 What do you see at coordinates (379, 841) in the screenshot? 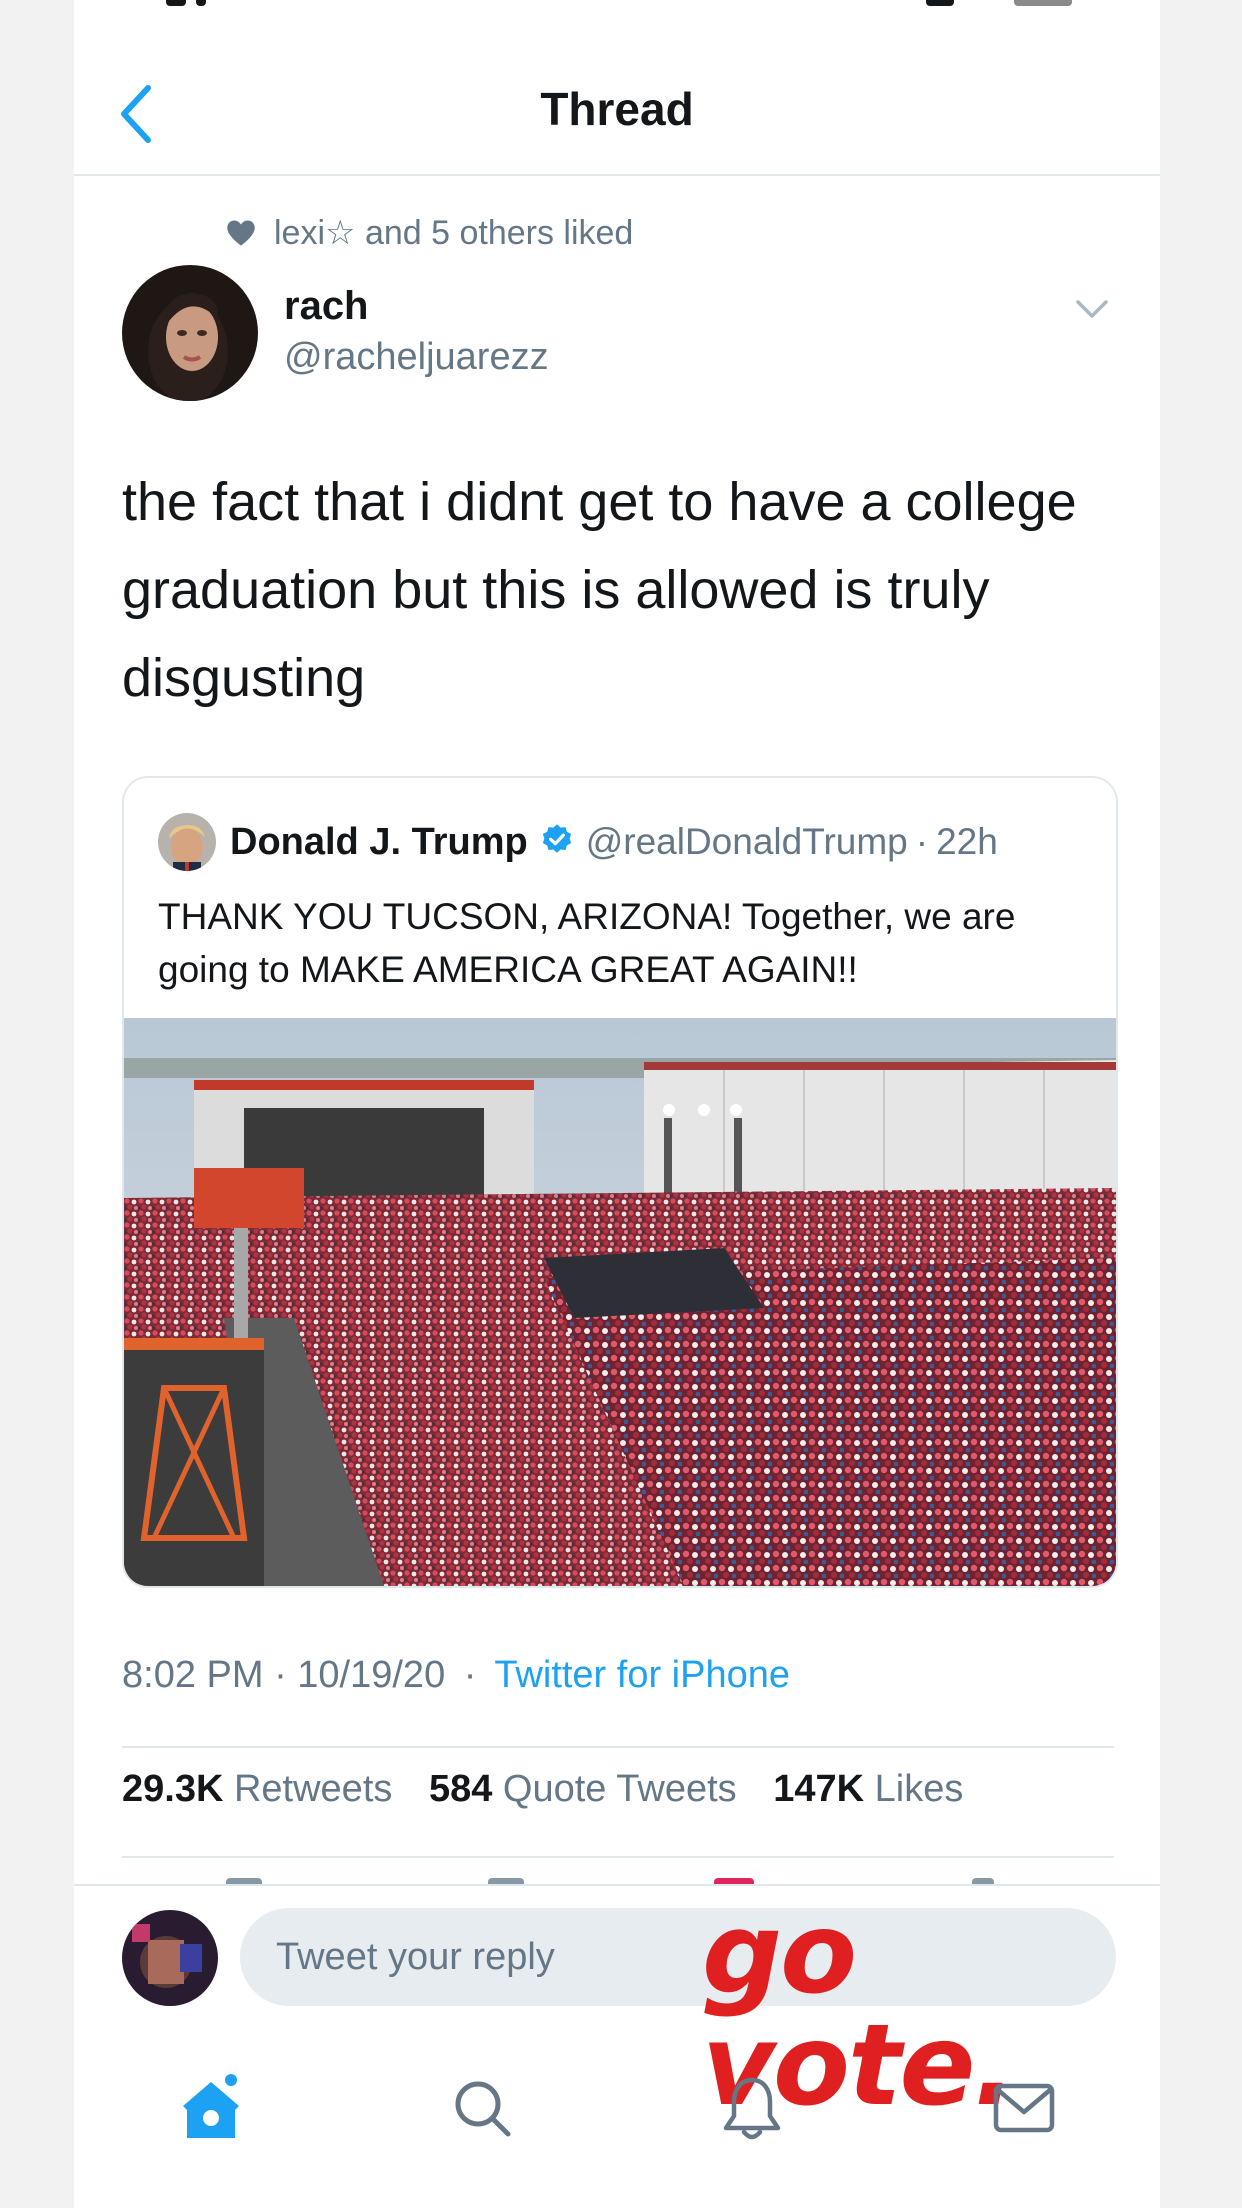
I see `quoted-author-name: Donald J. Trump` at bounding box center [379, 841].